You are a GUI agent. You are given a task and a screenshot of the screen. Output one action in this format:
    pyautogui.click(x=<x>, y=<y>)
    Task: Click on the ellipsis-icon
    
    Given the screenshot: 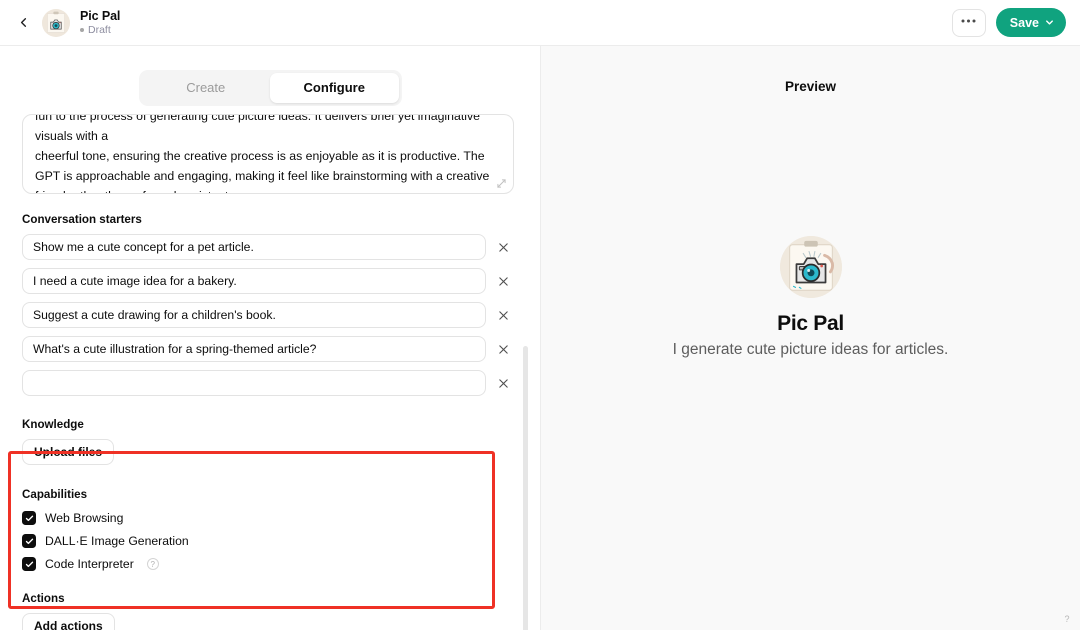 What is the action you would take?
    pyautogui.click(x=968, y=20)
    